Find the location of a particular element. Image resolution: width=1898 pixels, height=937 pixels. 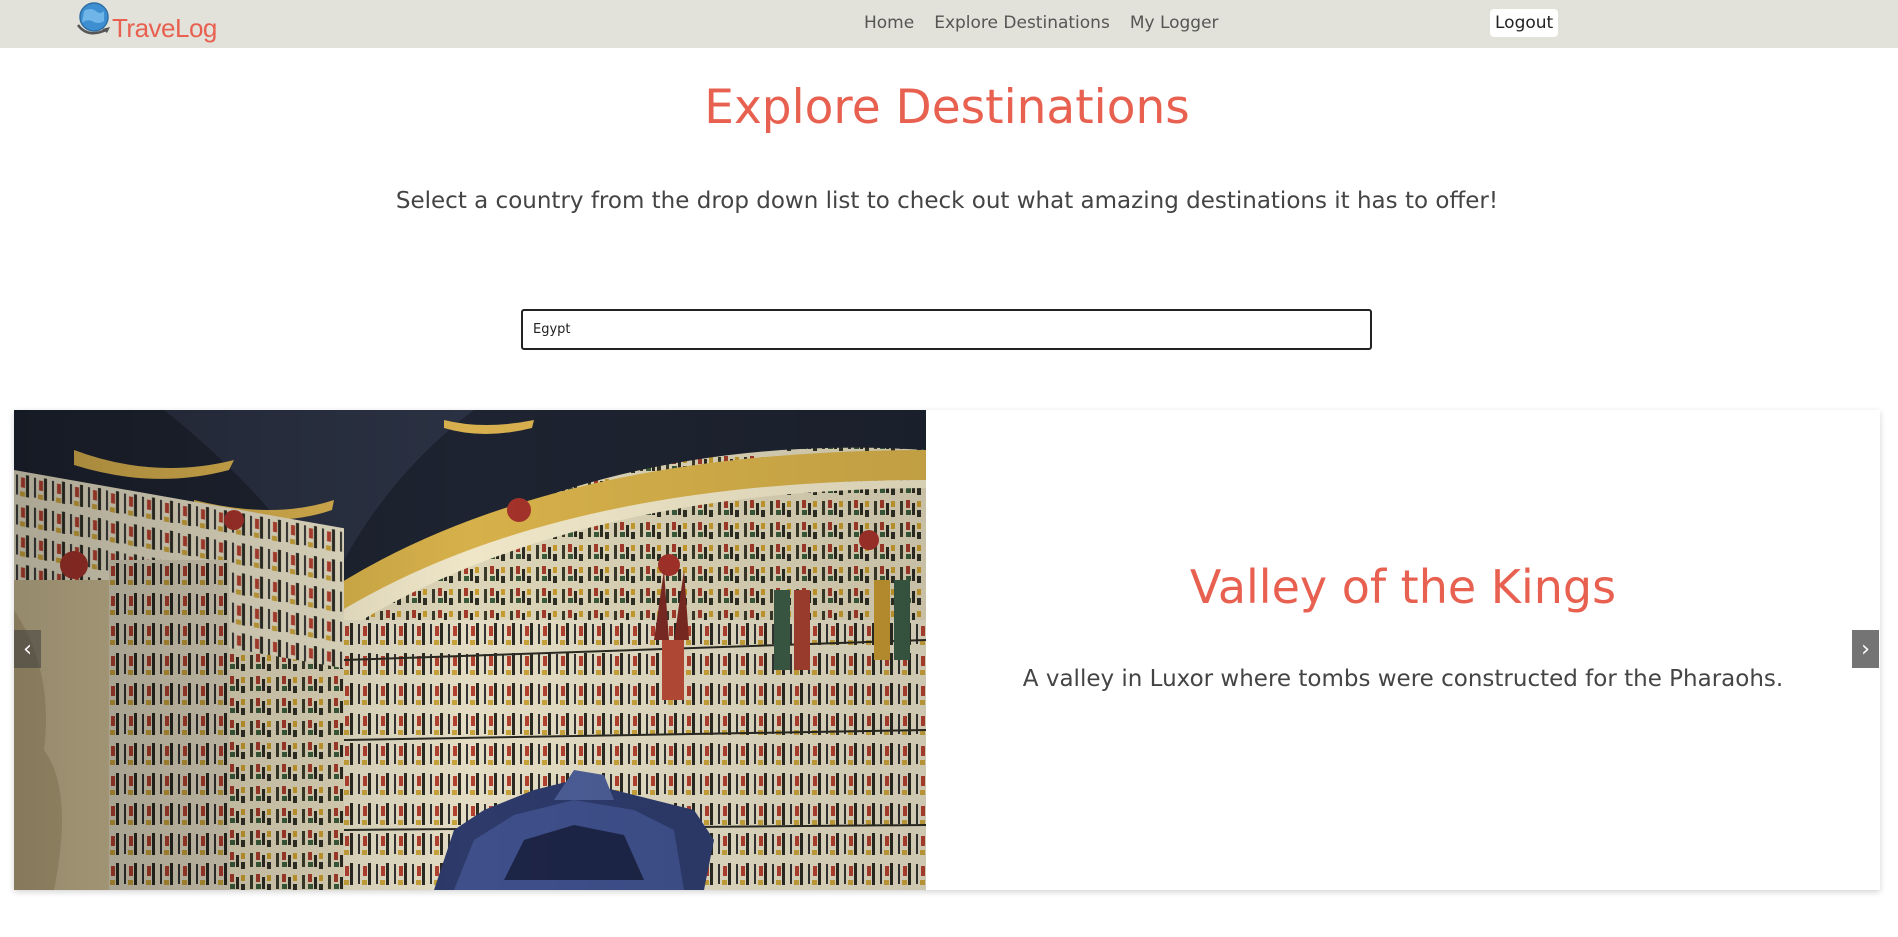

carousel-next-button: › is located at coordinates (1865, 649).